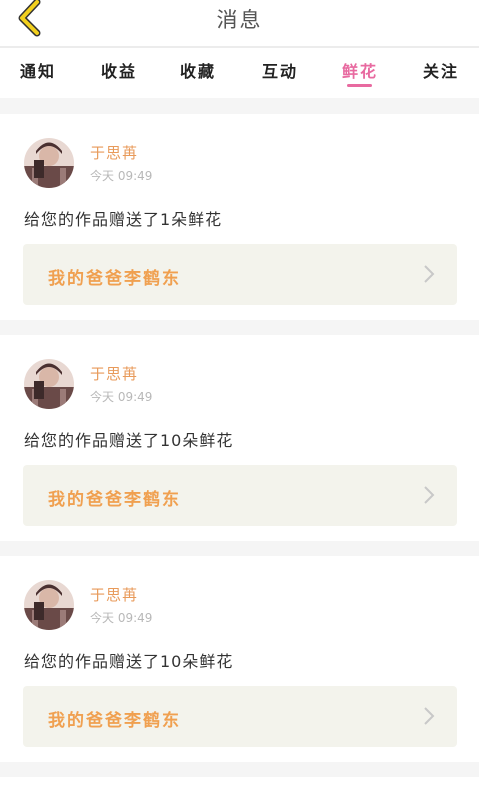  What do you see at coordinates (239, 787) in the screenshot?
I see `message-card-partial` at bounding box center [239, 787].